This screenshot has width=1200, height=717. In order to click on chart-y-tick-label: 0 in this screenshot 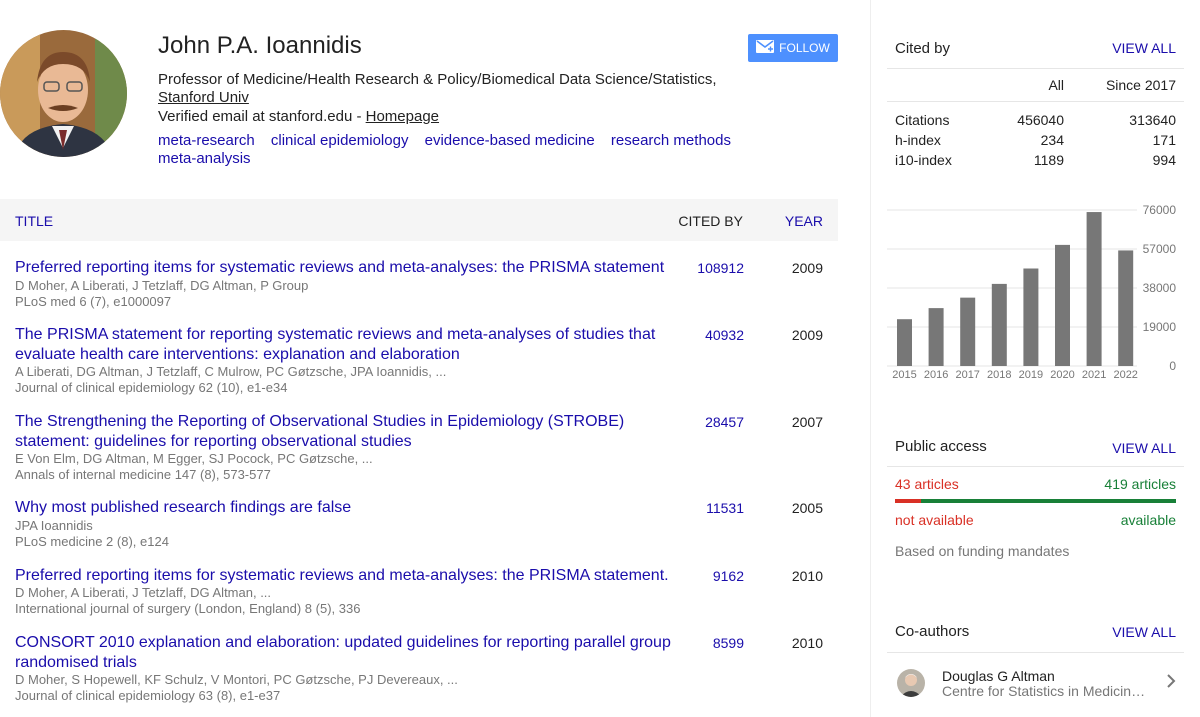, I will do `click(1172, 366)`.